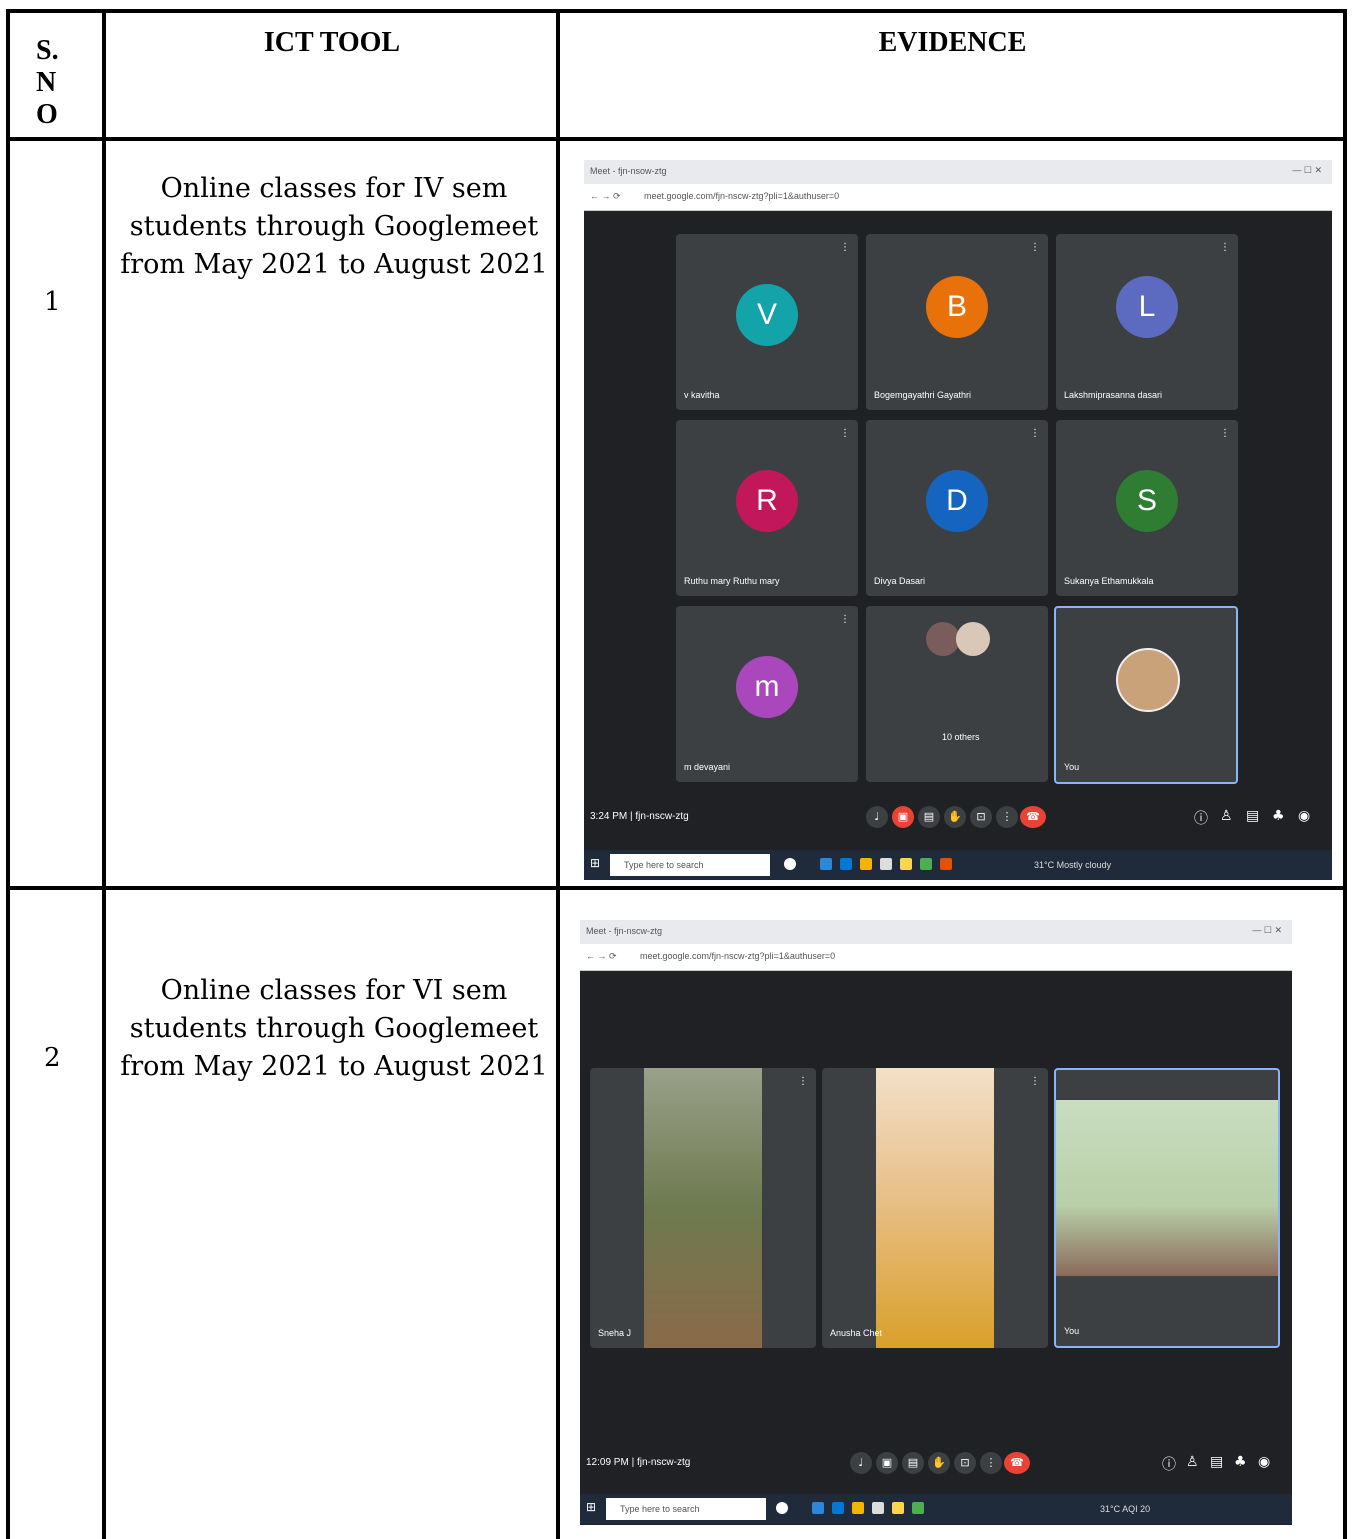  What do you see at coordinates (332, 42) in the screenshot?
I see `header-ict-tool: ICT TOOL` at bounding box center [332, 42].